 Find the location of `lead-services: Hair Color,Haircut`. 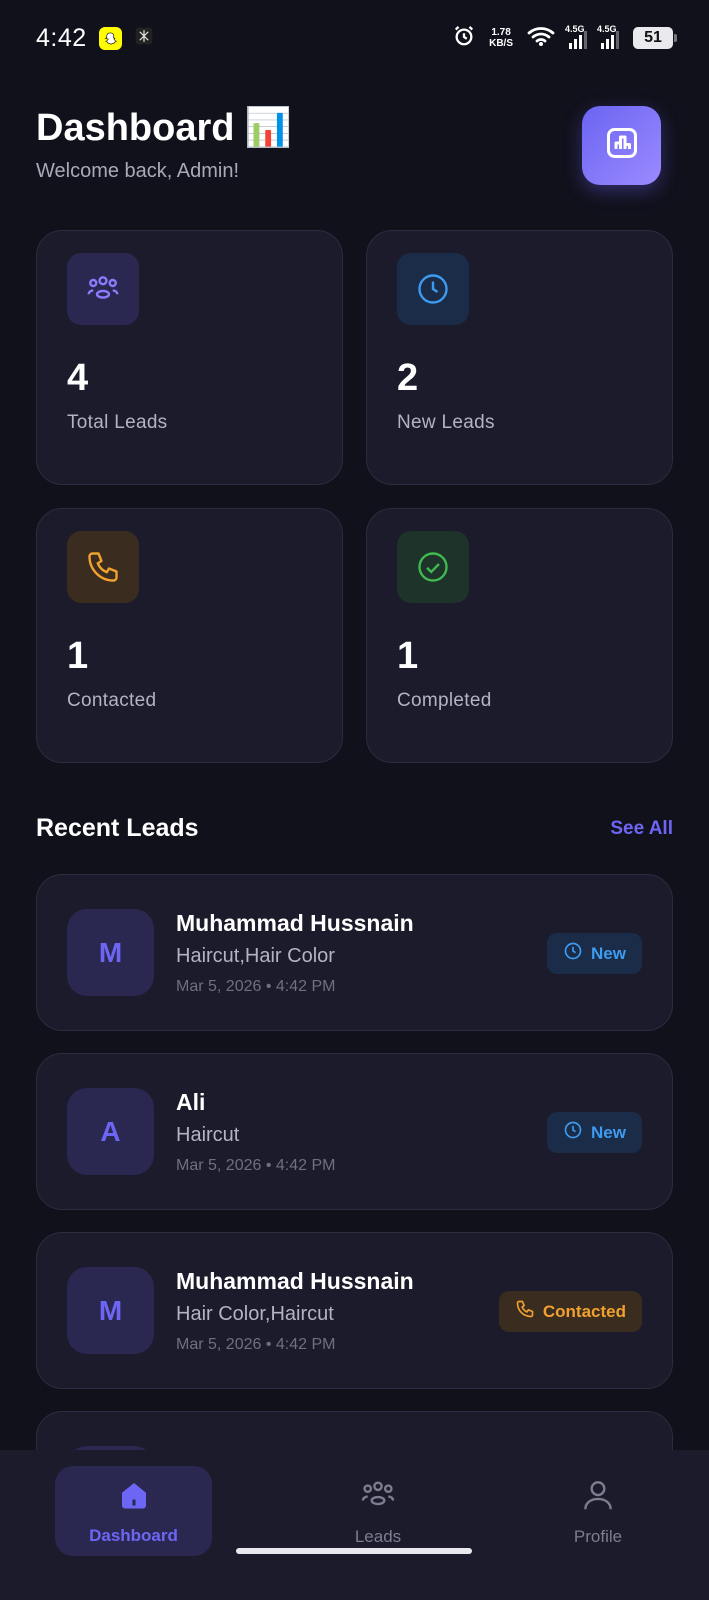

lead-services: Hair Color,Haircut is located at coordinates (255, 1313).